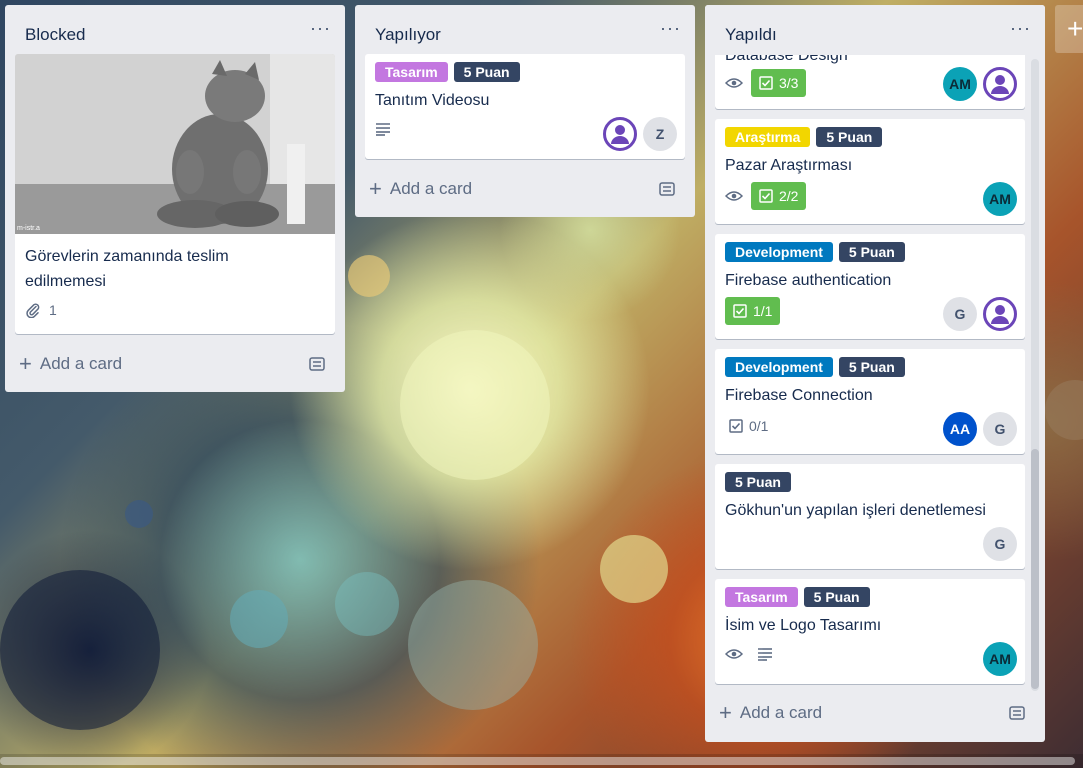 The height and width of the screenshot is (768, 1083). I want to click on checklist-badge: 1/1, so click(753, 311).